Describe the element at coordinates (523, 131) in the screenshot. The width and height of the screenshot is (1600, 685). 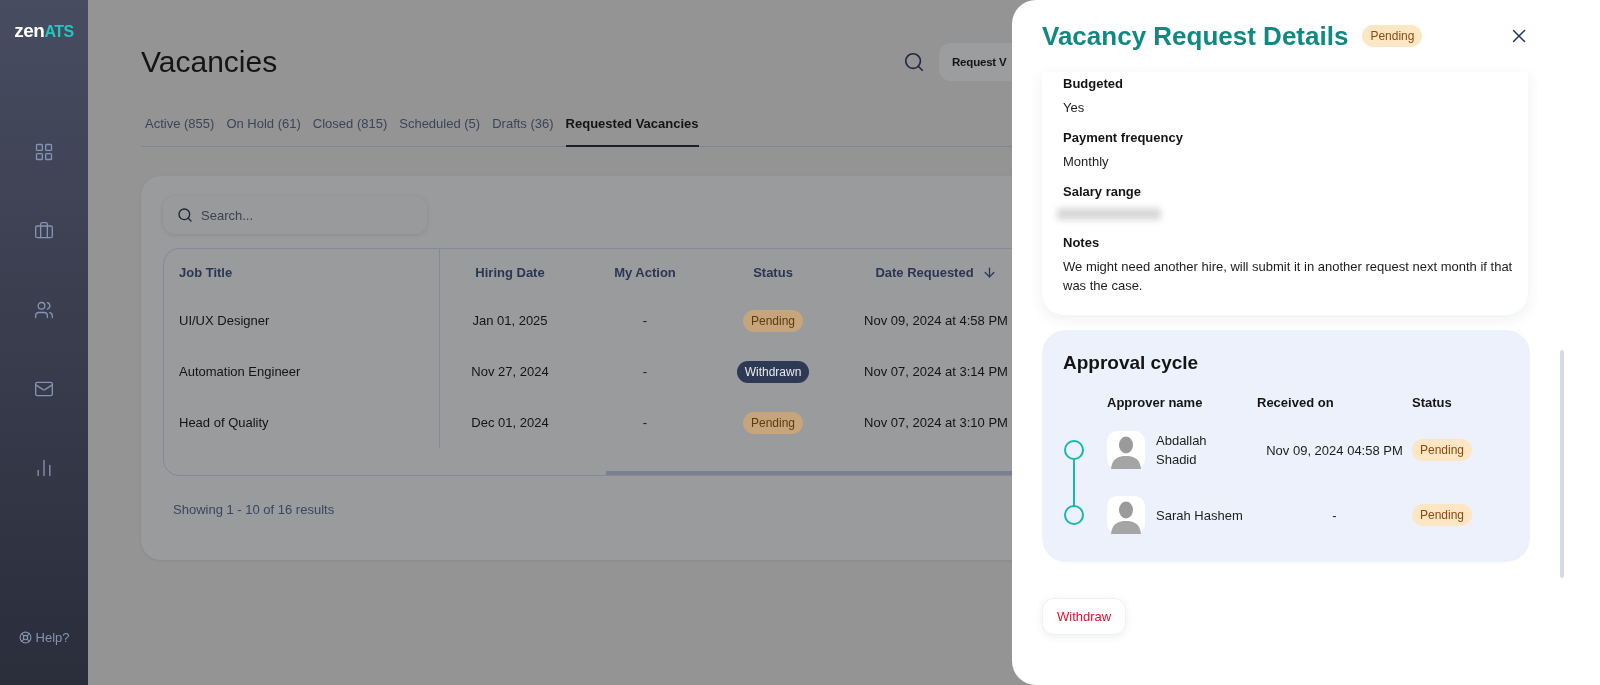
I see `tab: Drafts (36)` at that location.